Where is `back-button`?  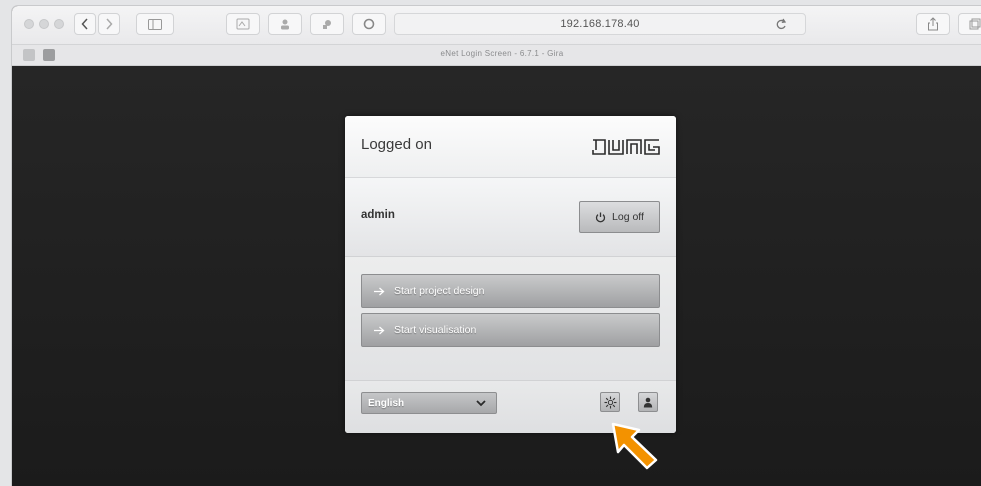
back-button is located at coordinates (85, 24).